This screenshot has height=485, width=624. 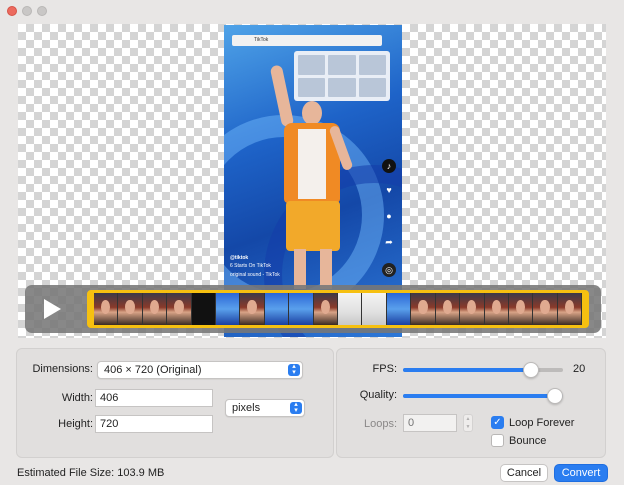 What do you see at coordinates (528, 441) in the screenshot?
I see `bounce-label: Bounce` at bounding box center [528, 441].